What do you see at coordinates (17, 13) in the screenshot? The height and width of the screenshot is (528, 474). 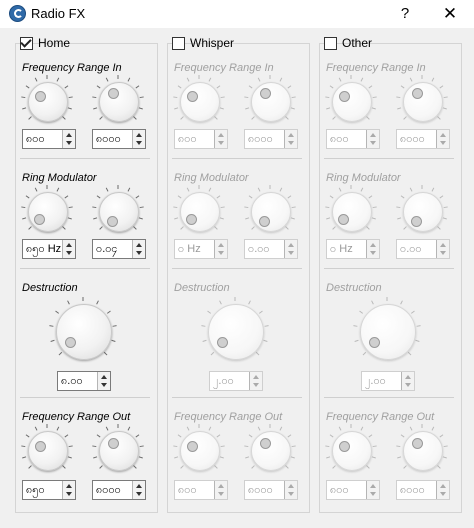 I see `app-icon` at bounding box center [17, 13].